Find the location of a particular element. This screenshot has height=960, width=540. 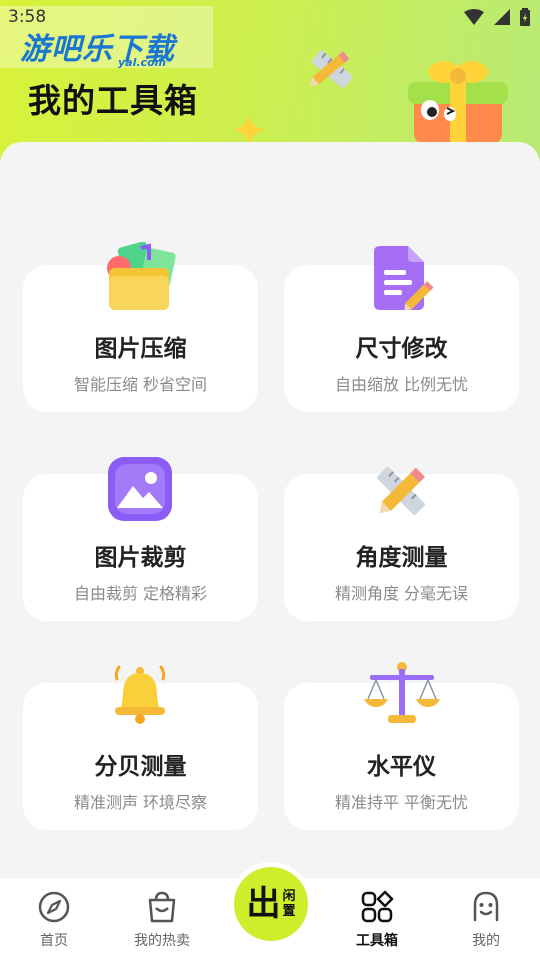

balance-scale-icon is located at coordinates (402, 692).